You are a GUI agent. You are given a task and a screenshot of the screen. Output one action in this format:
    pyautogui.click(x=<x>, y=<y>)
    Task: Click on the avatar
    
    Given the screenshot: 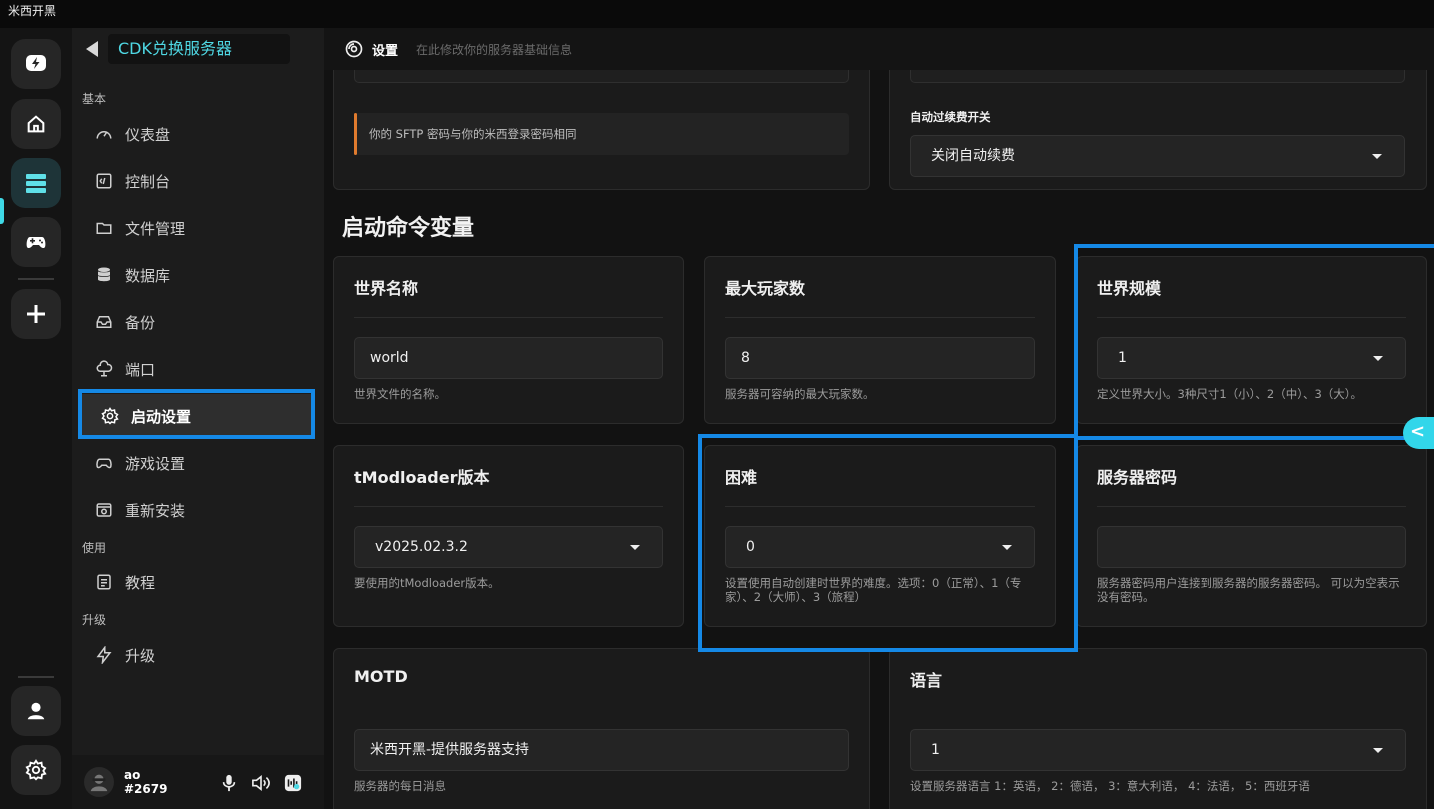 What is the action you would take?
    pyautogui.click(x=99, y=782)
    